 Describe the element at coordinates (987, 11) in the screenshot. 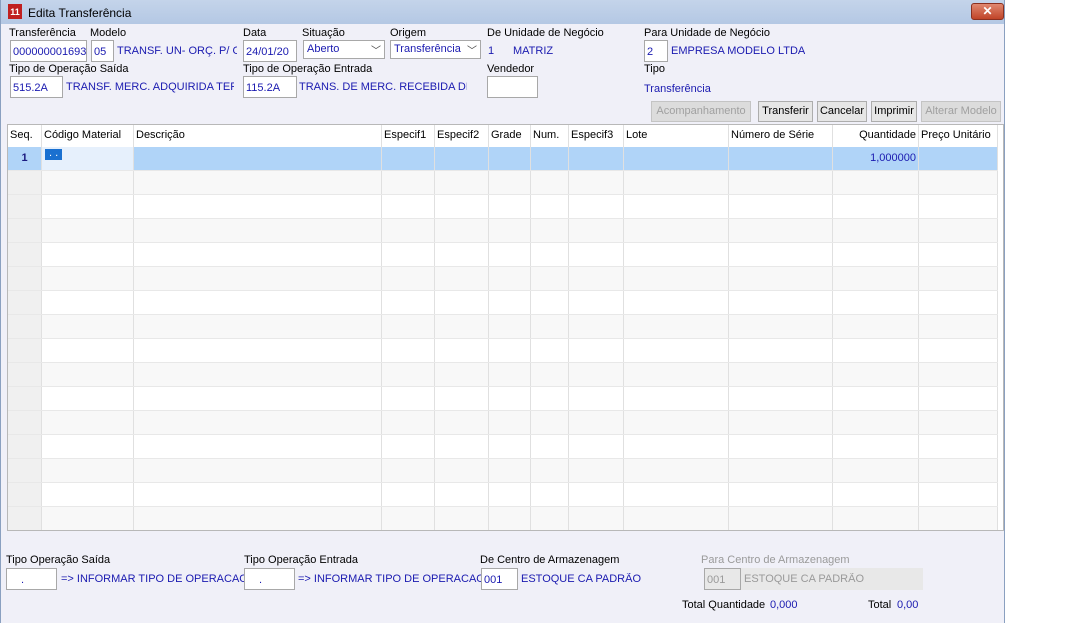

I see `close-button: ✕` at that location.